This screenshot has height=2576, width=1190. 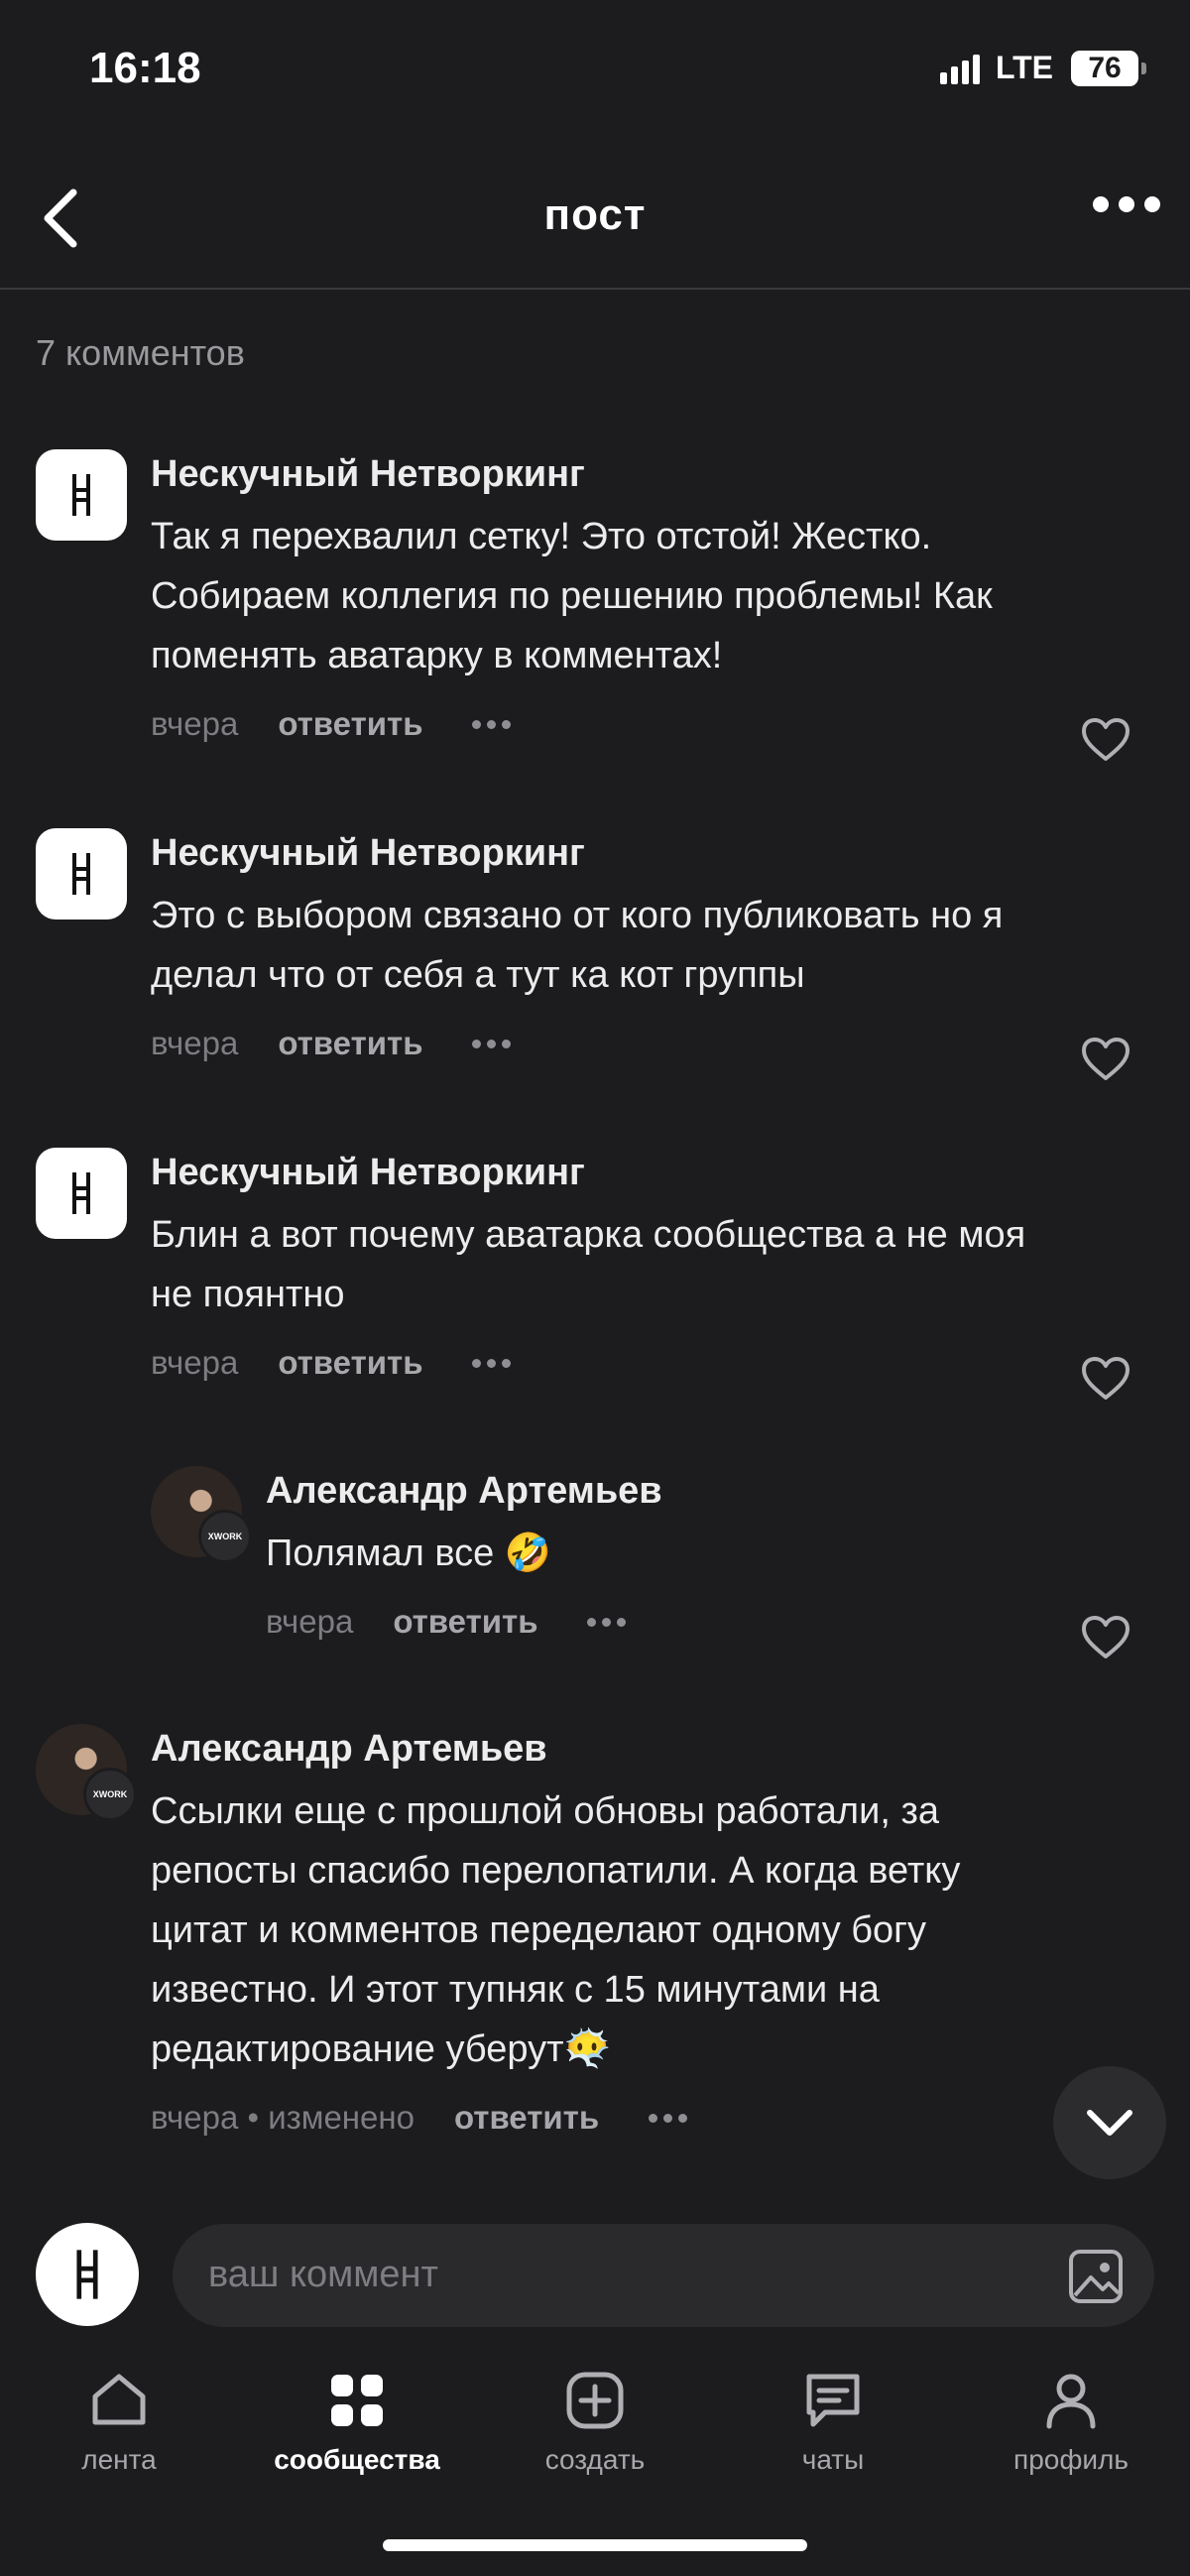 What do you see at coordinates (283, 2117) in the screenshot?
I see `comment-time: вчера • изменено` at bounding box center [283, 2117].